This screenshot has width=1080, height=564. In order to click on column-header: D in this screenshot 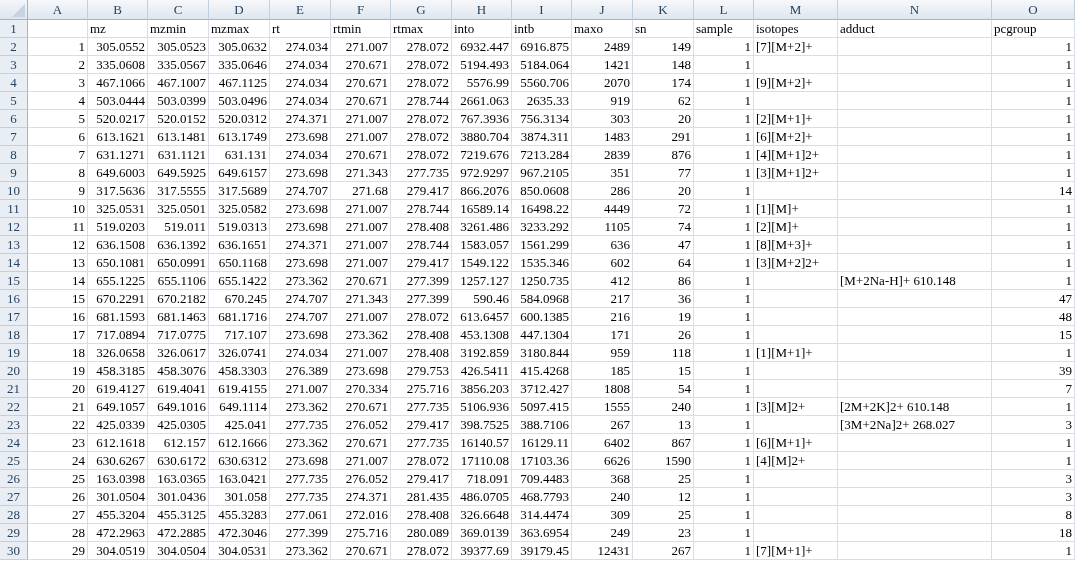, I will do `click(239, 10)`.